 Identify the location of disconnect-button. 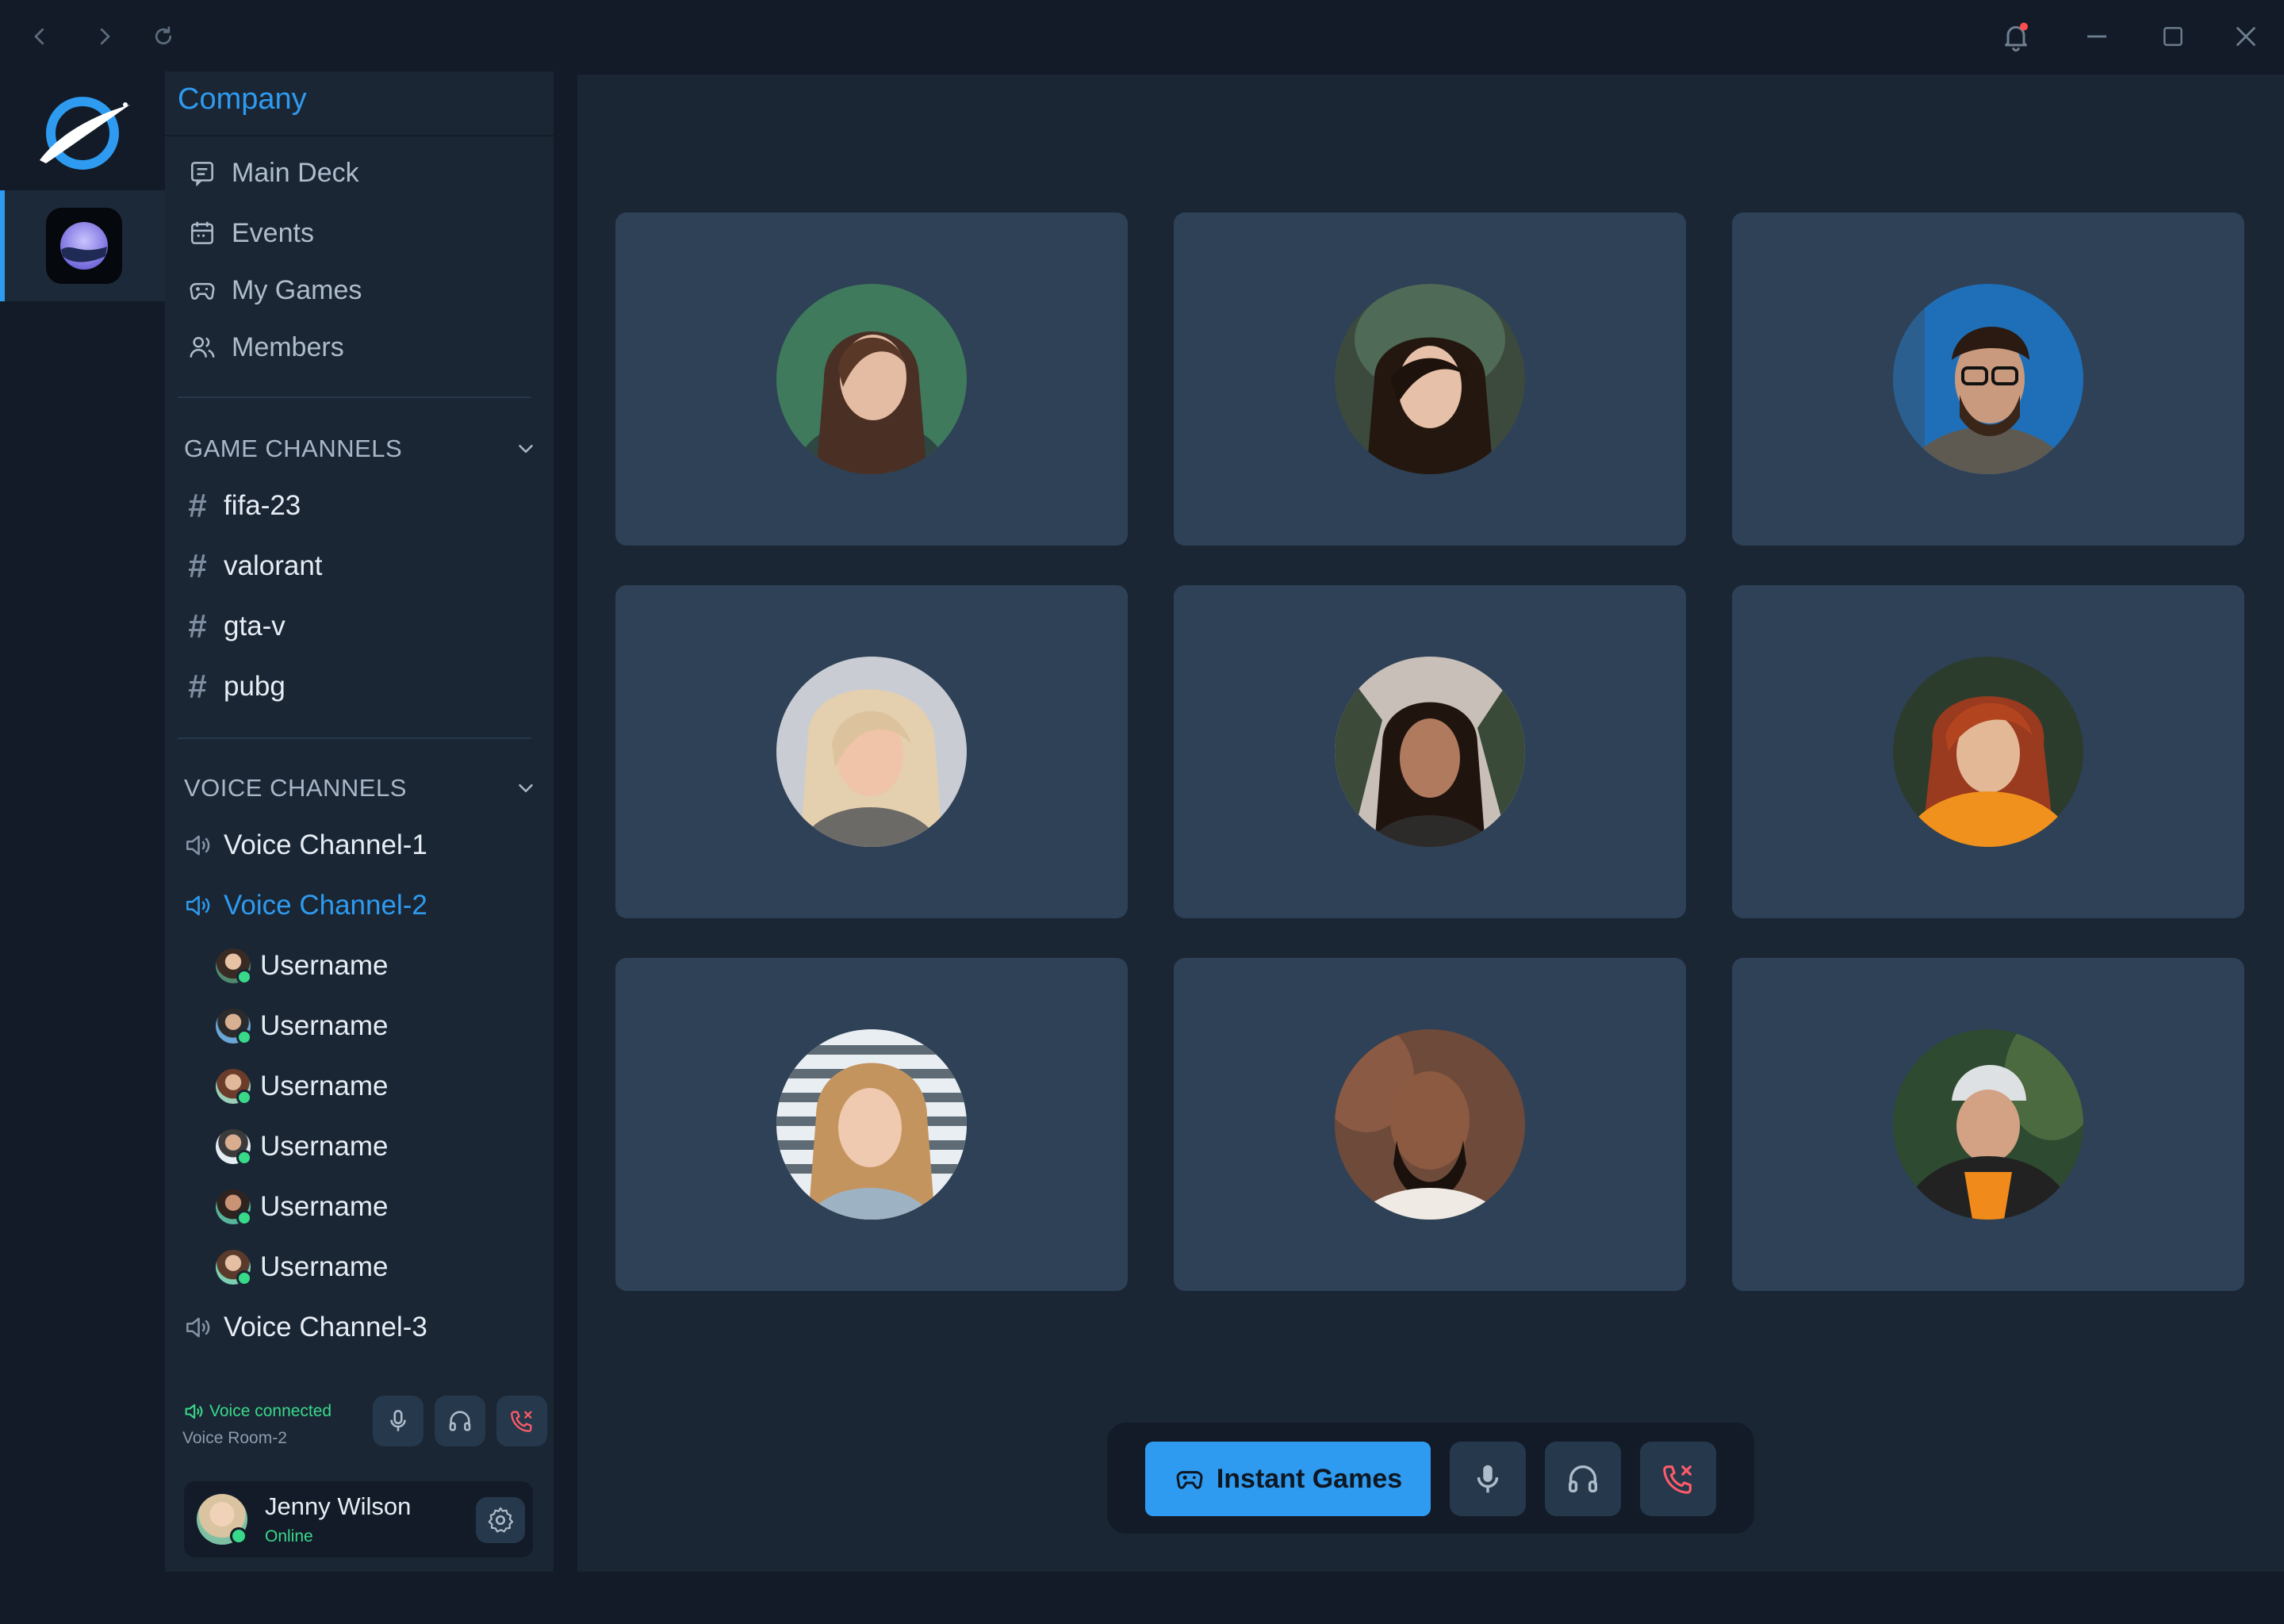
(521, 1421).